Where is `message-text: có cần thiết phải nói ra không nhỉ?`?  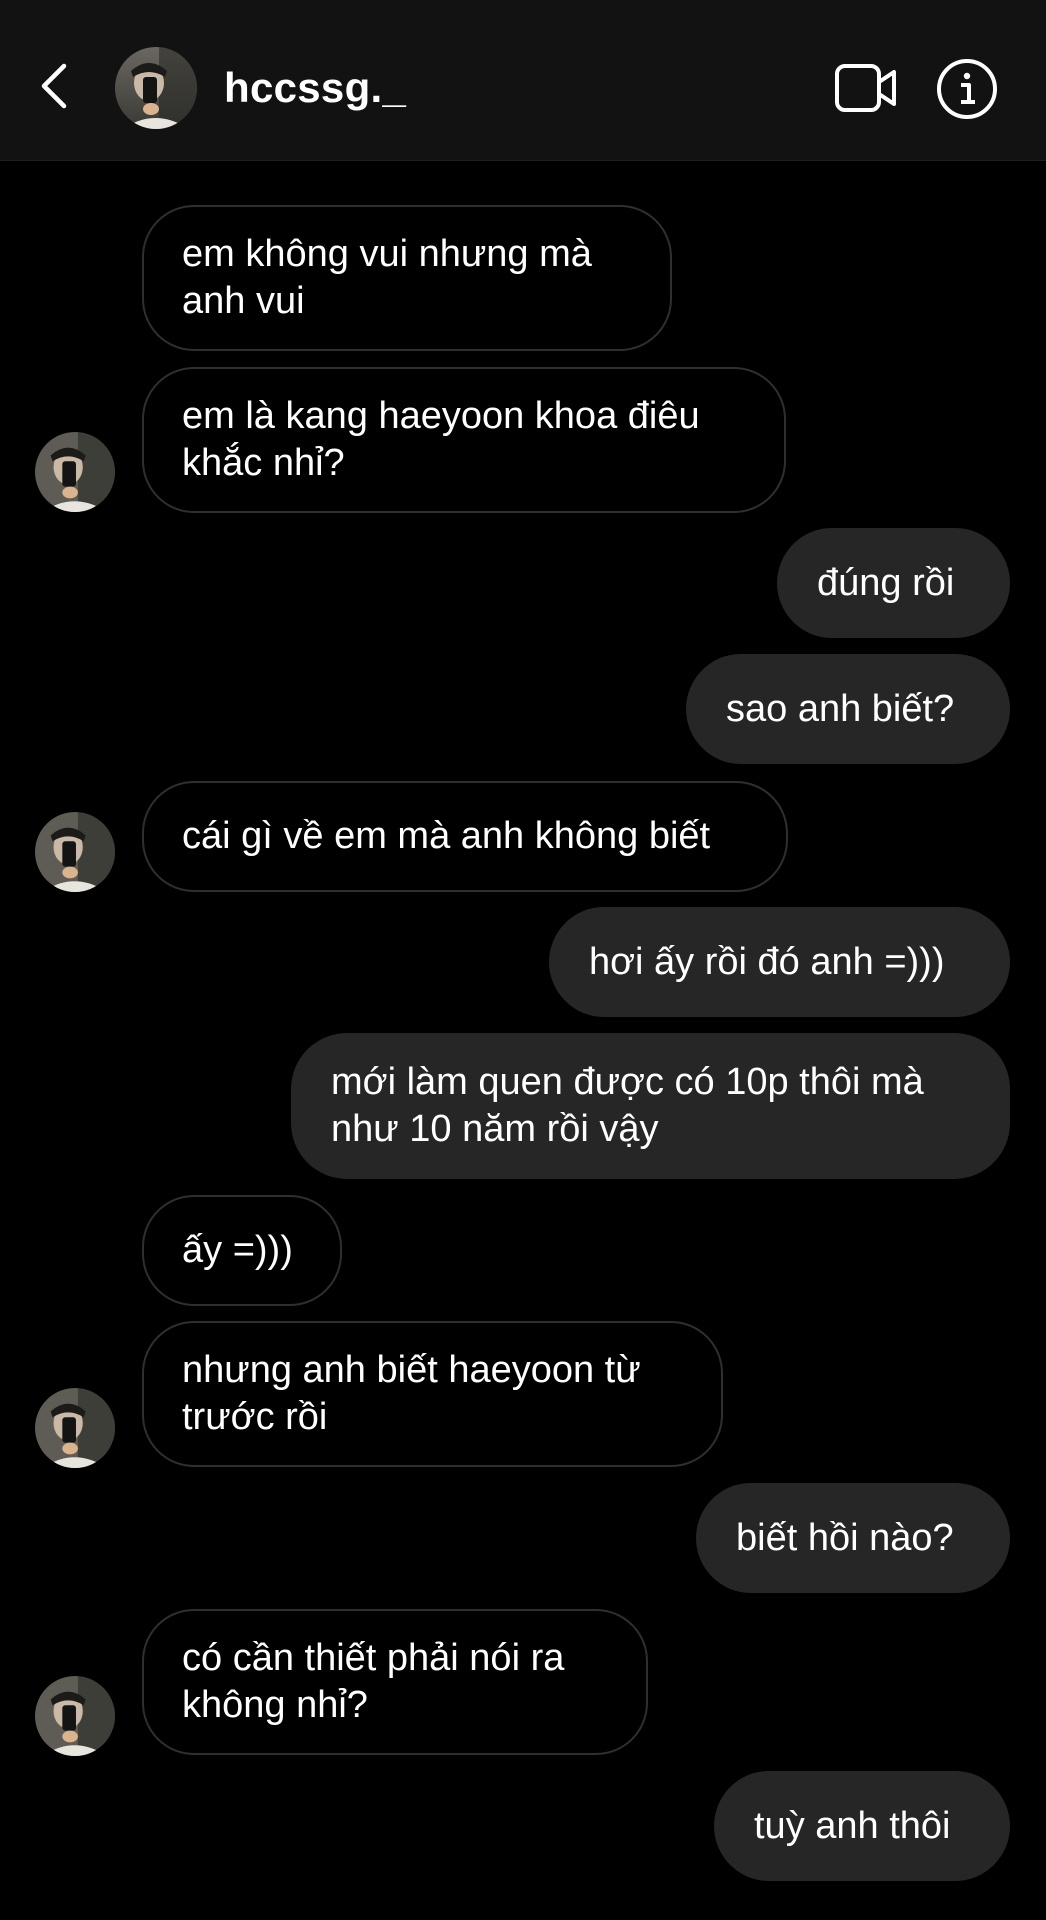
message-text: có cần thiết phải nói ra không nhỉ? is located at coordinates (373, 1681).